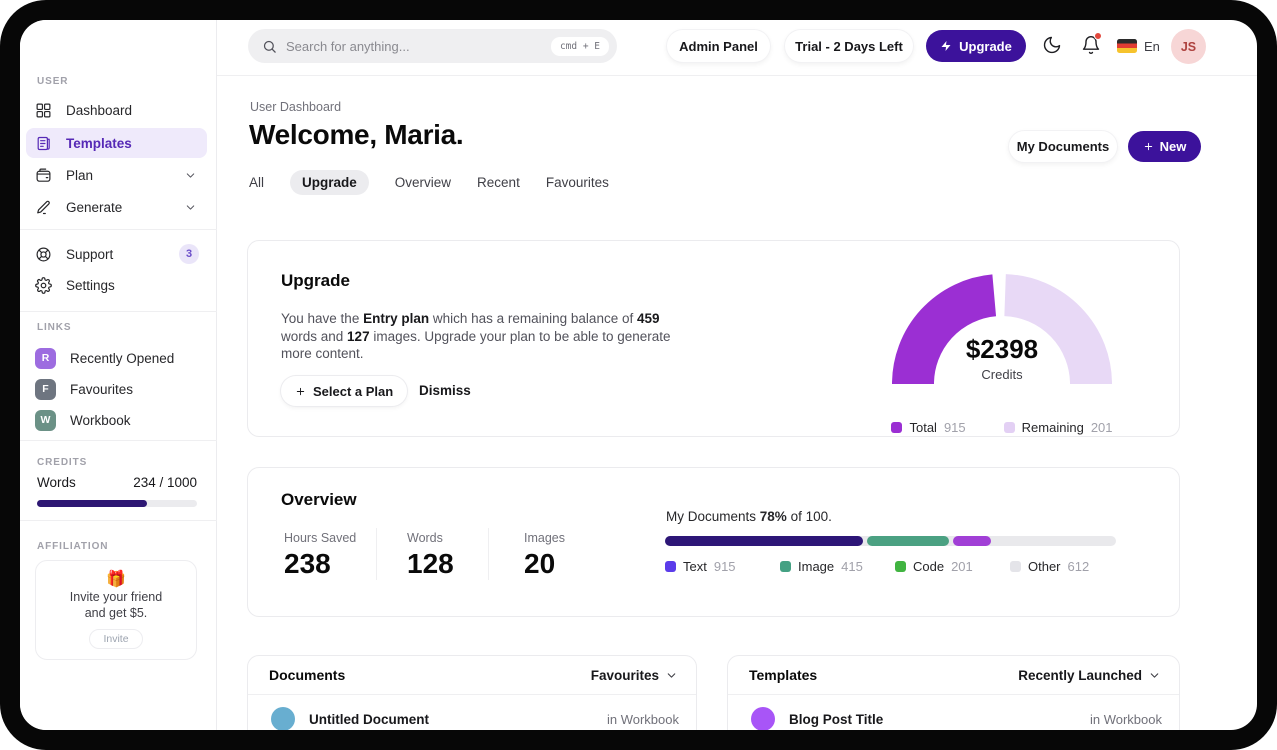 The width and height of the screenshot is (1277, 750). Describe the element at coordinates (116, 420) in the screenshot. I see `sidebar-link-workbook: W Workbook` at that location.